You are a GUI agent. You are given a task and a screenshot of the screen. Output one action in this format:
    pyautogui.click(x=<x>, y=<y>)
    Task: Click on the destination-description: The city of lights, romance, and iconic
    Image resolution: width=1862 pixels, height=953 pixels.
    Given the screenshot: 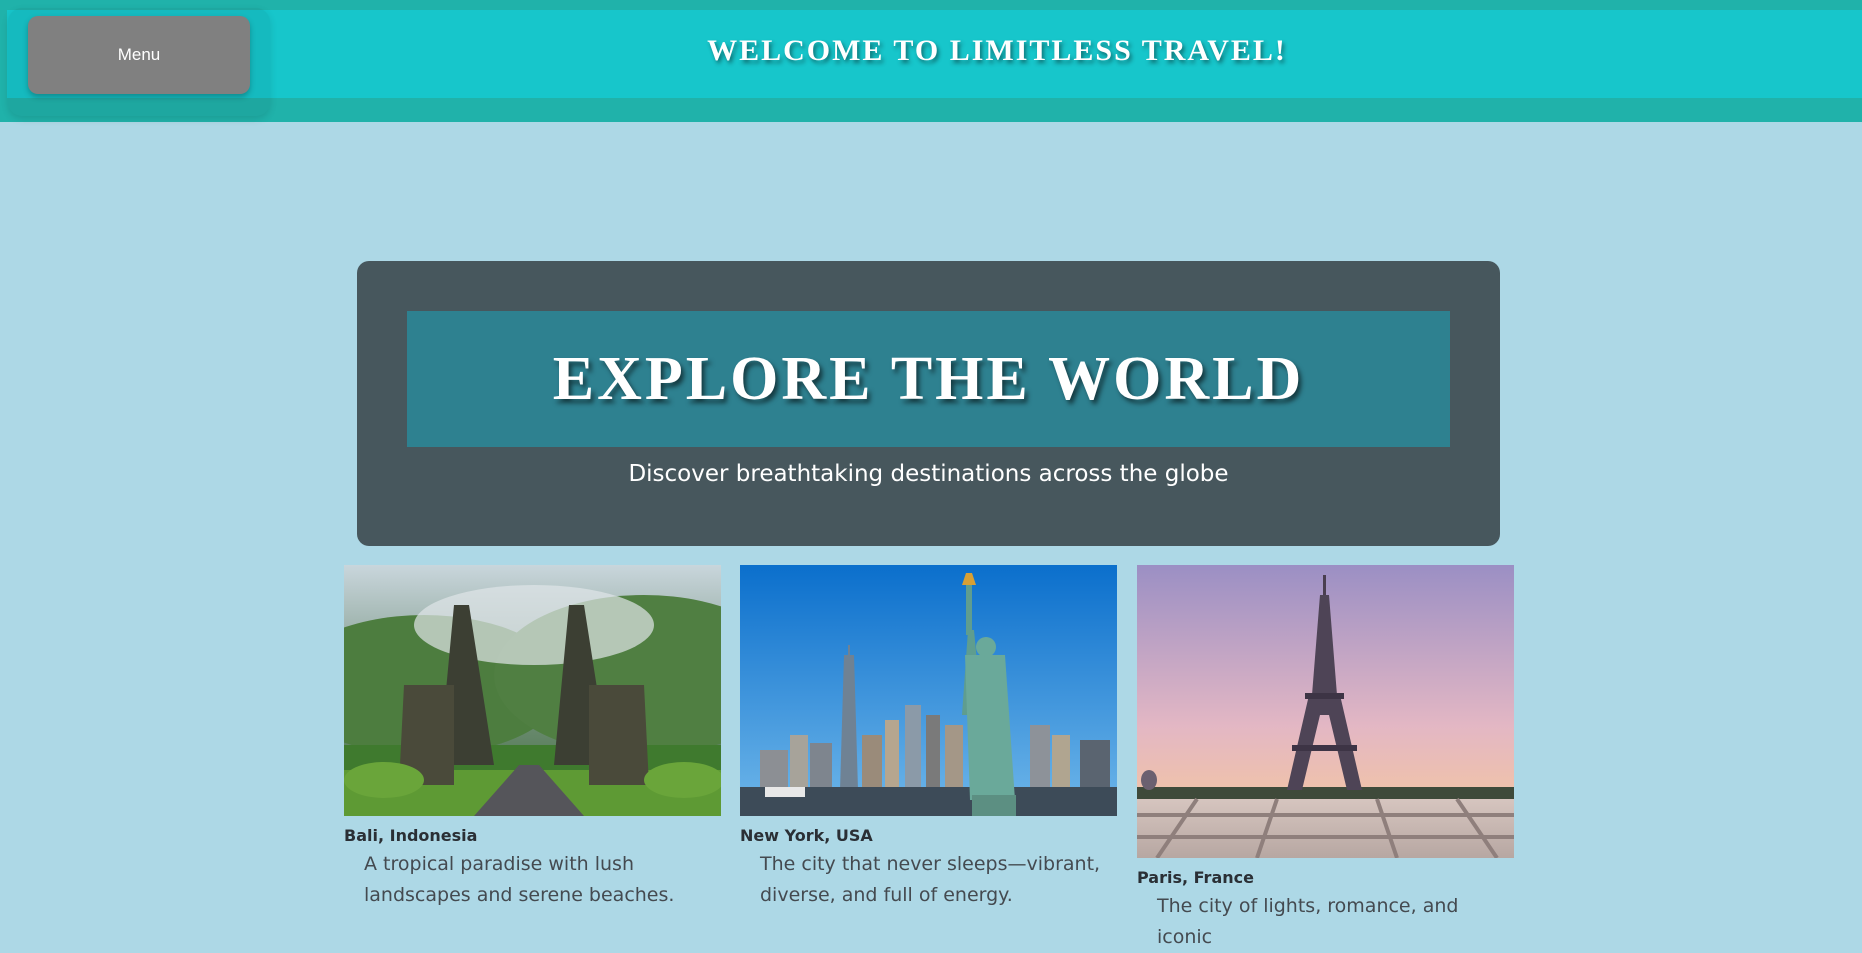 What is the action you would take?
    pyautogui.click(x=1308, y=921)
    